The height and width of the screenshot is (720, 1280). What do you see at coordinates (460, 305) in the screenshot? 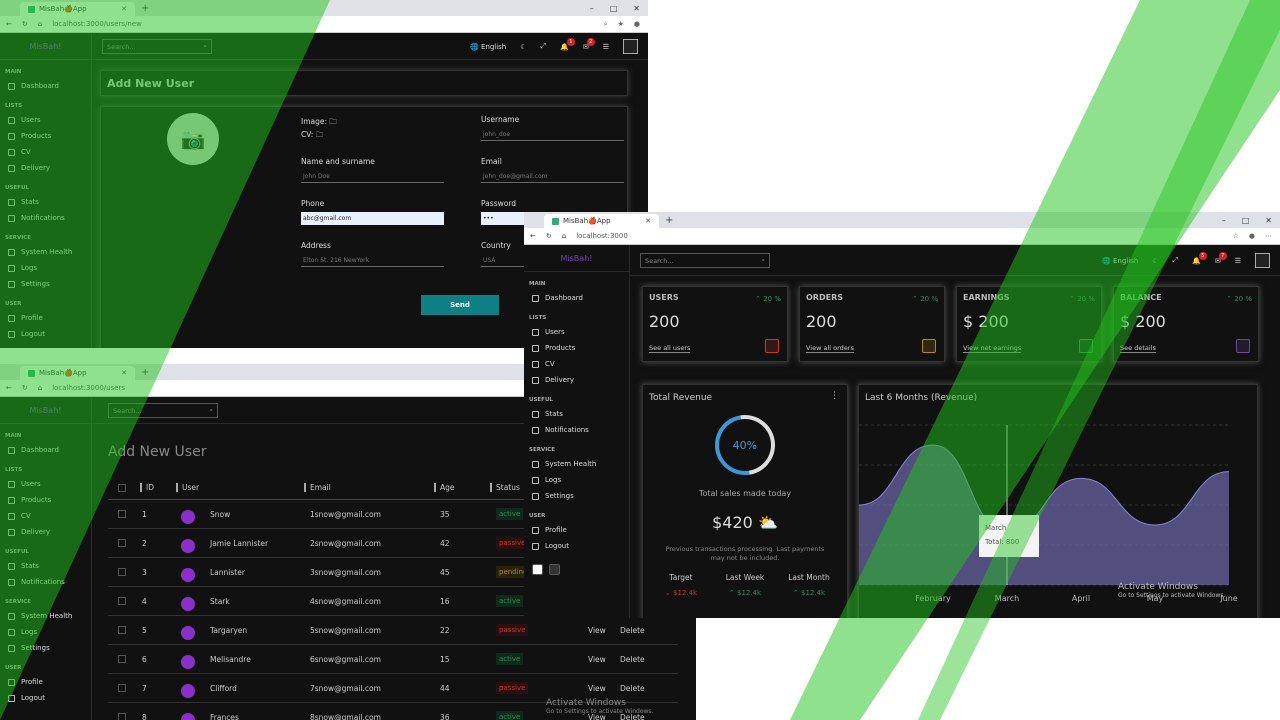
I see `send-button: Send` at bounding box center [460, 305].